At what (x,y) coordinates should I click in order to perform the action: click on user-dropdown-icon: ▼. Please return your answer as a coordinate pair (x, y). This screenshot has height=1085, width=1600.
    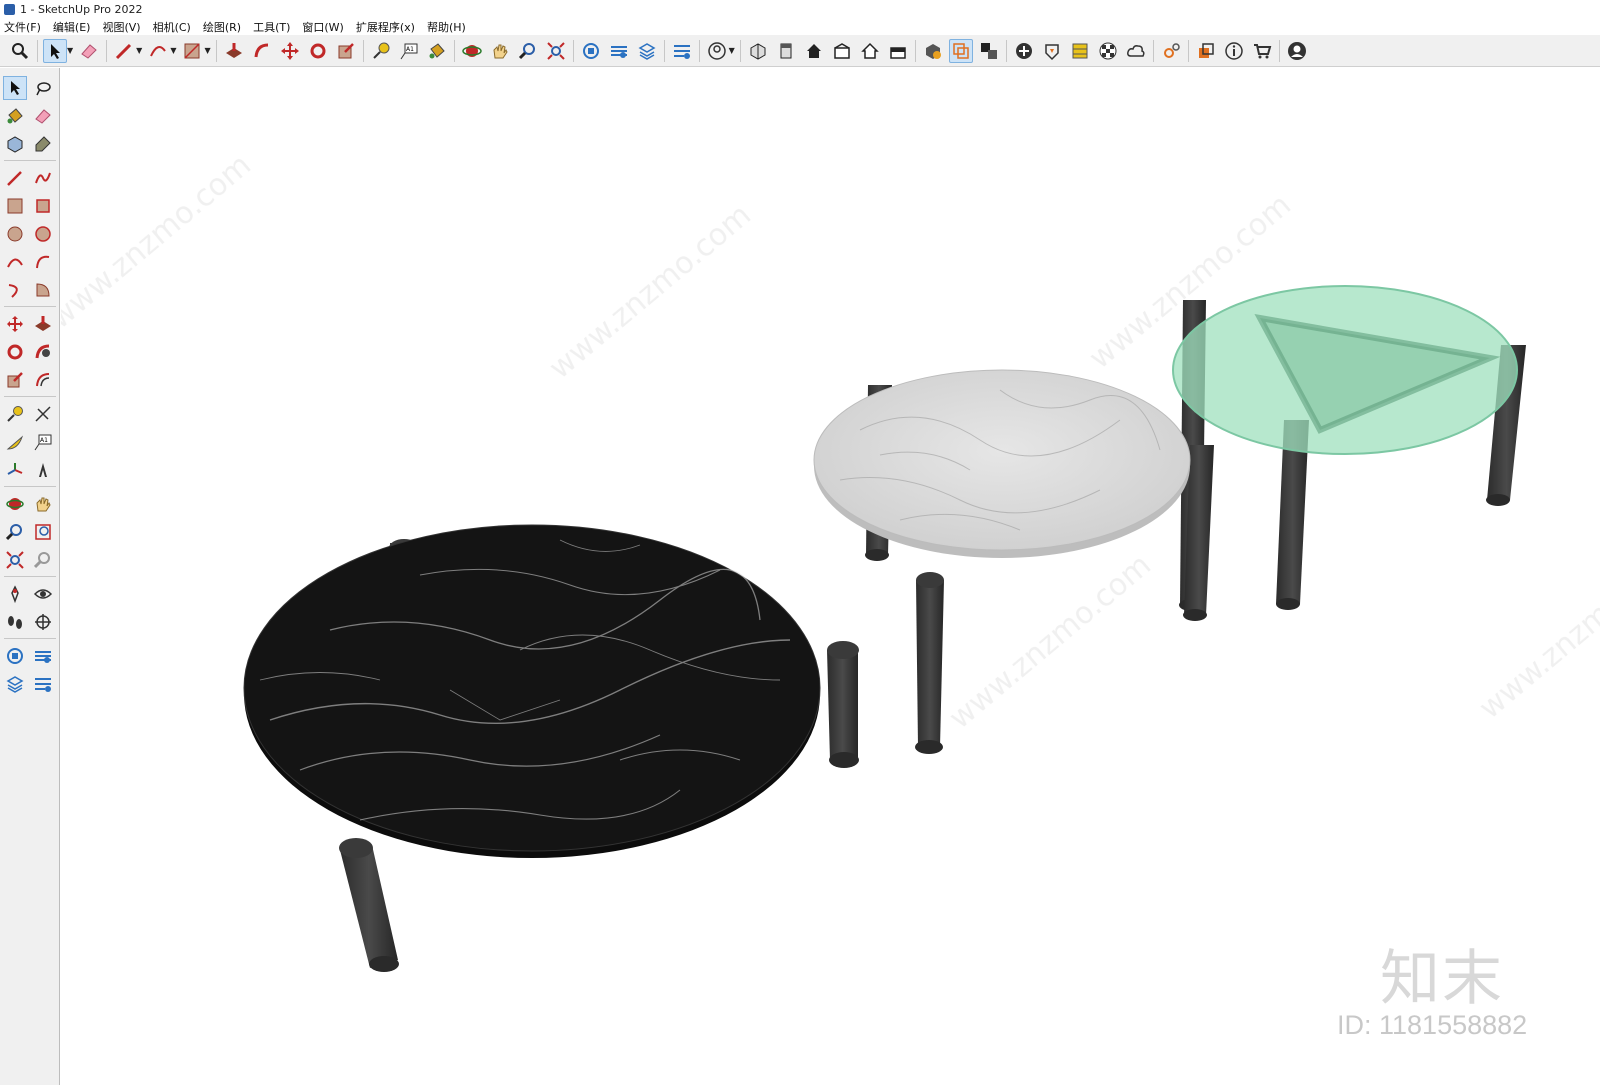
    Looking at the image, I should click on (732, 50).